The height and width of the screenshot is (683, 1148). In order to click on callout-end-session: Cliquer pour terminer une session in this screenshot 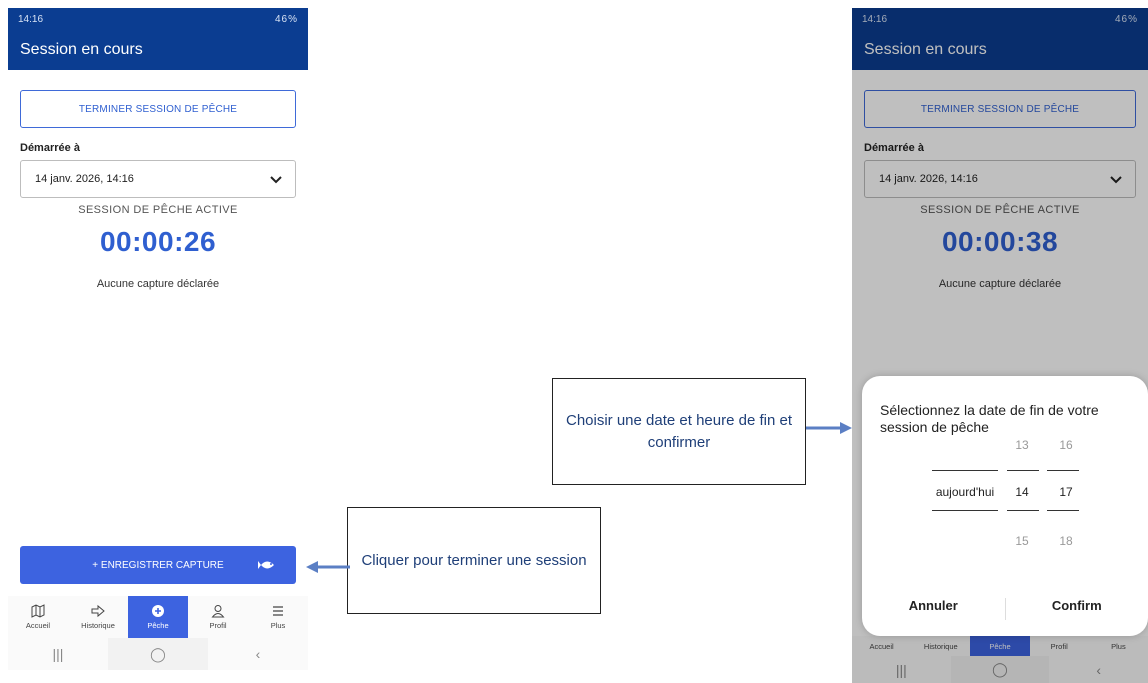, I will do `click(474, 560)`.